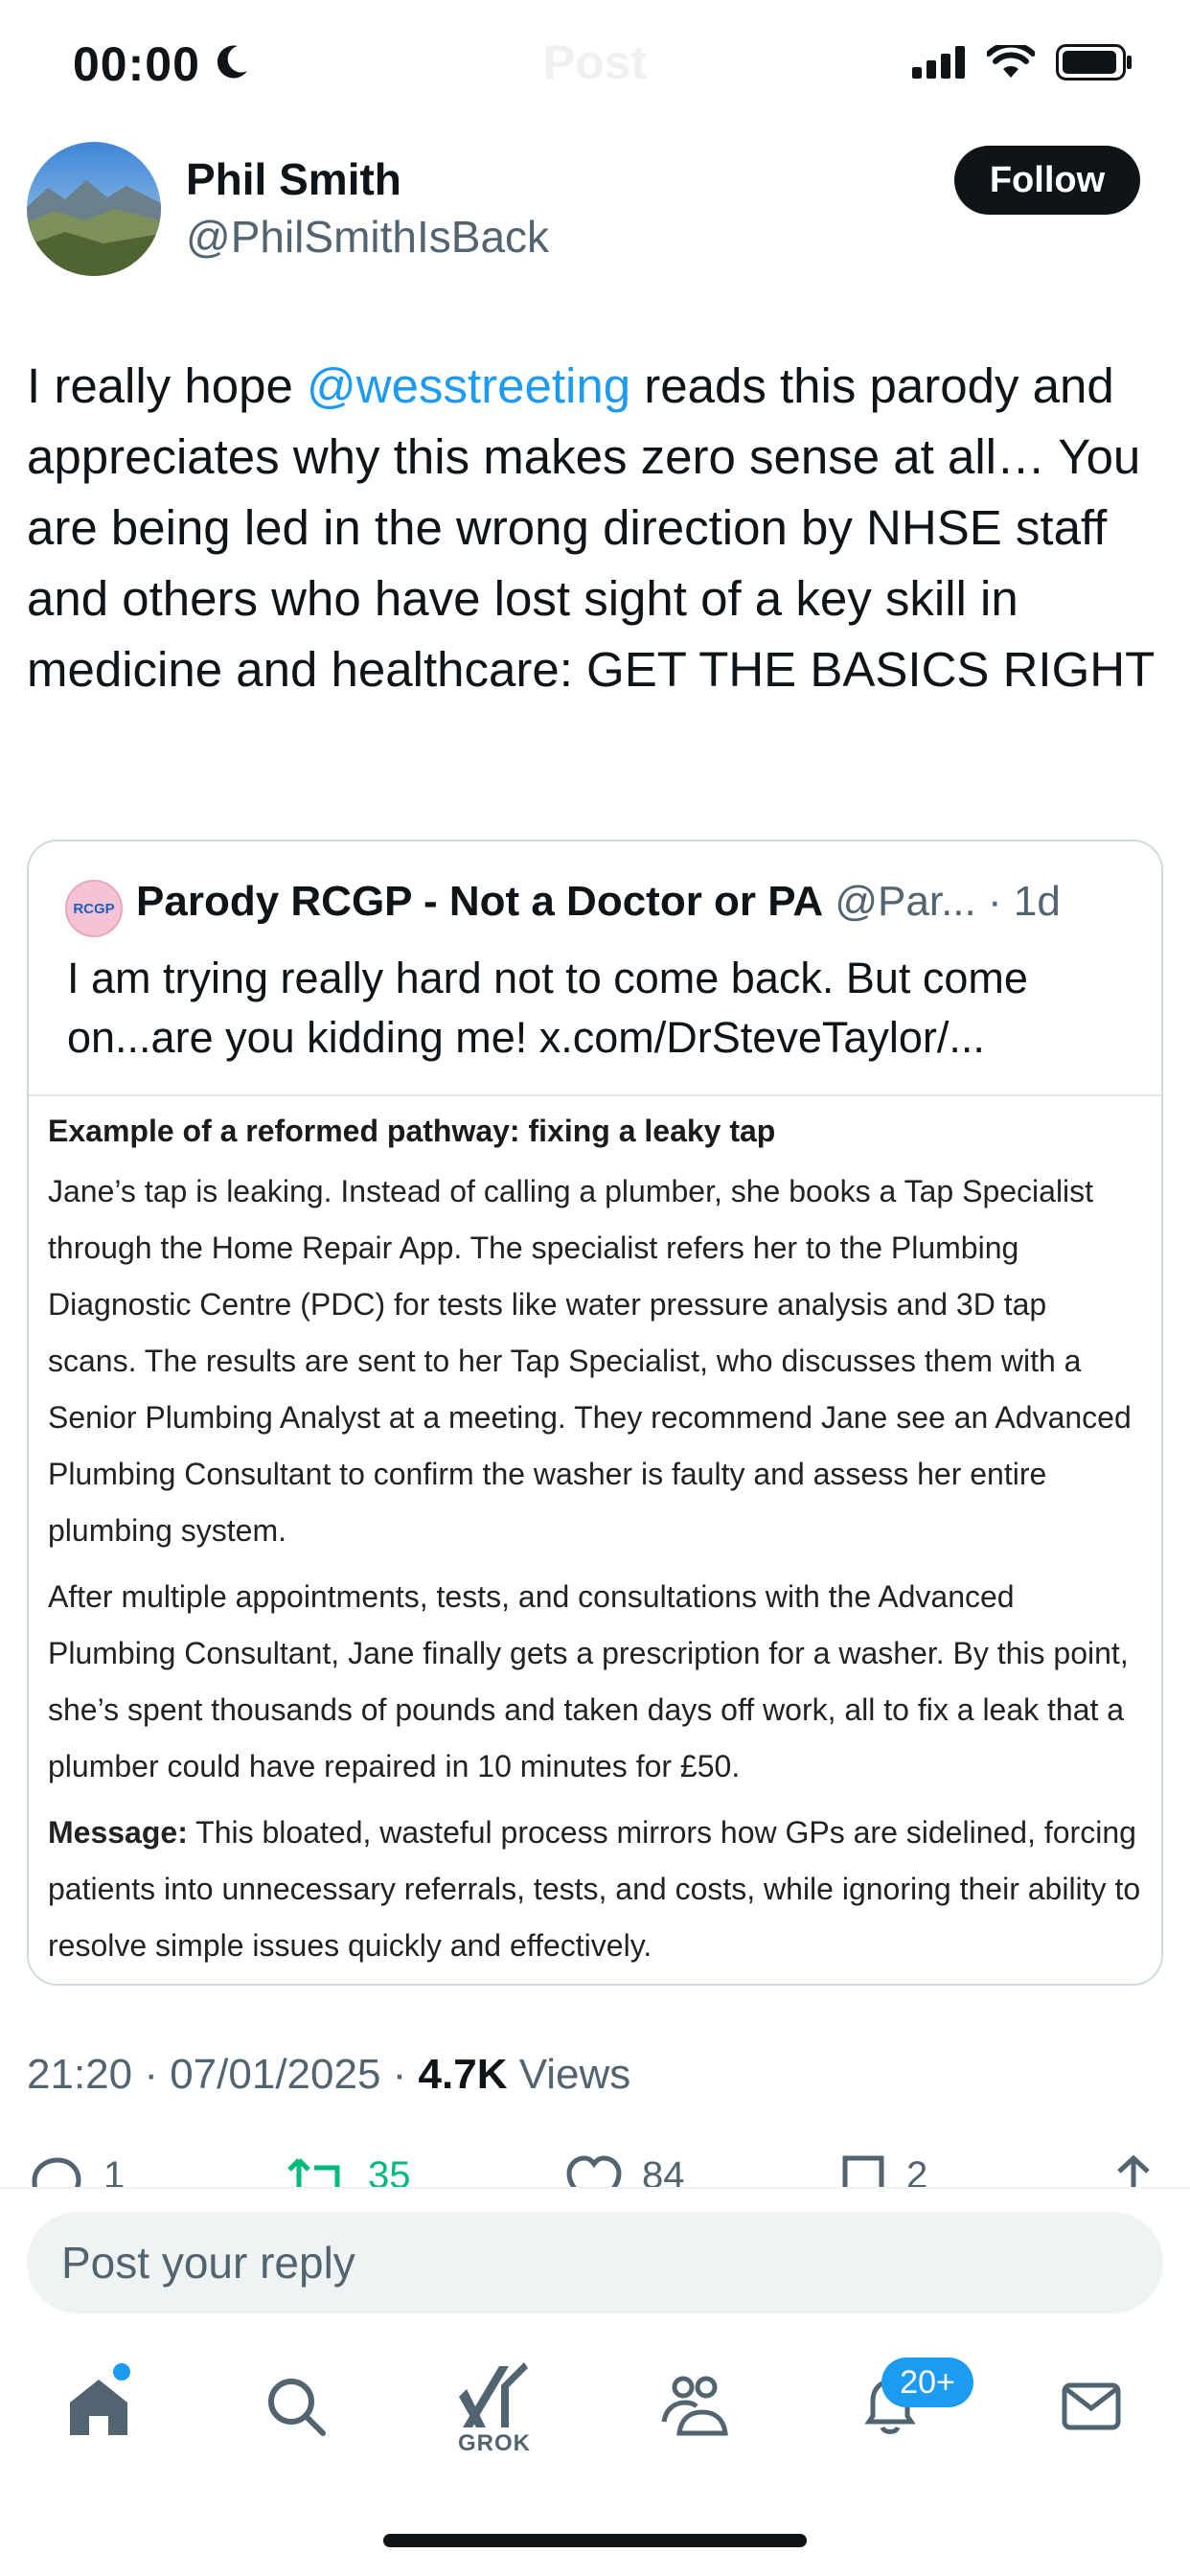  I want to click on post-datetime: 21:20 · 07/01/2025 ·, so click(223, 2074).